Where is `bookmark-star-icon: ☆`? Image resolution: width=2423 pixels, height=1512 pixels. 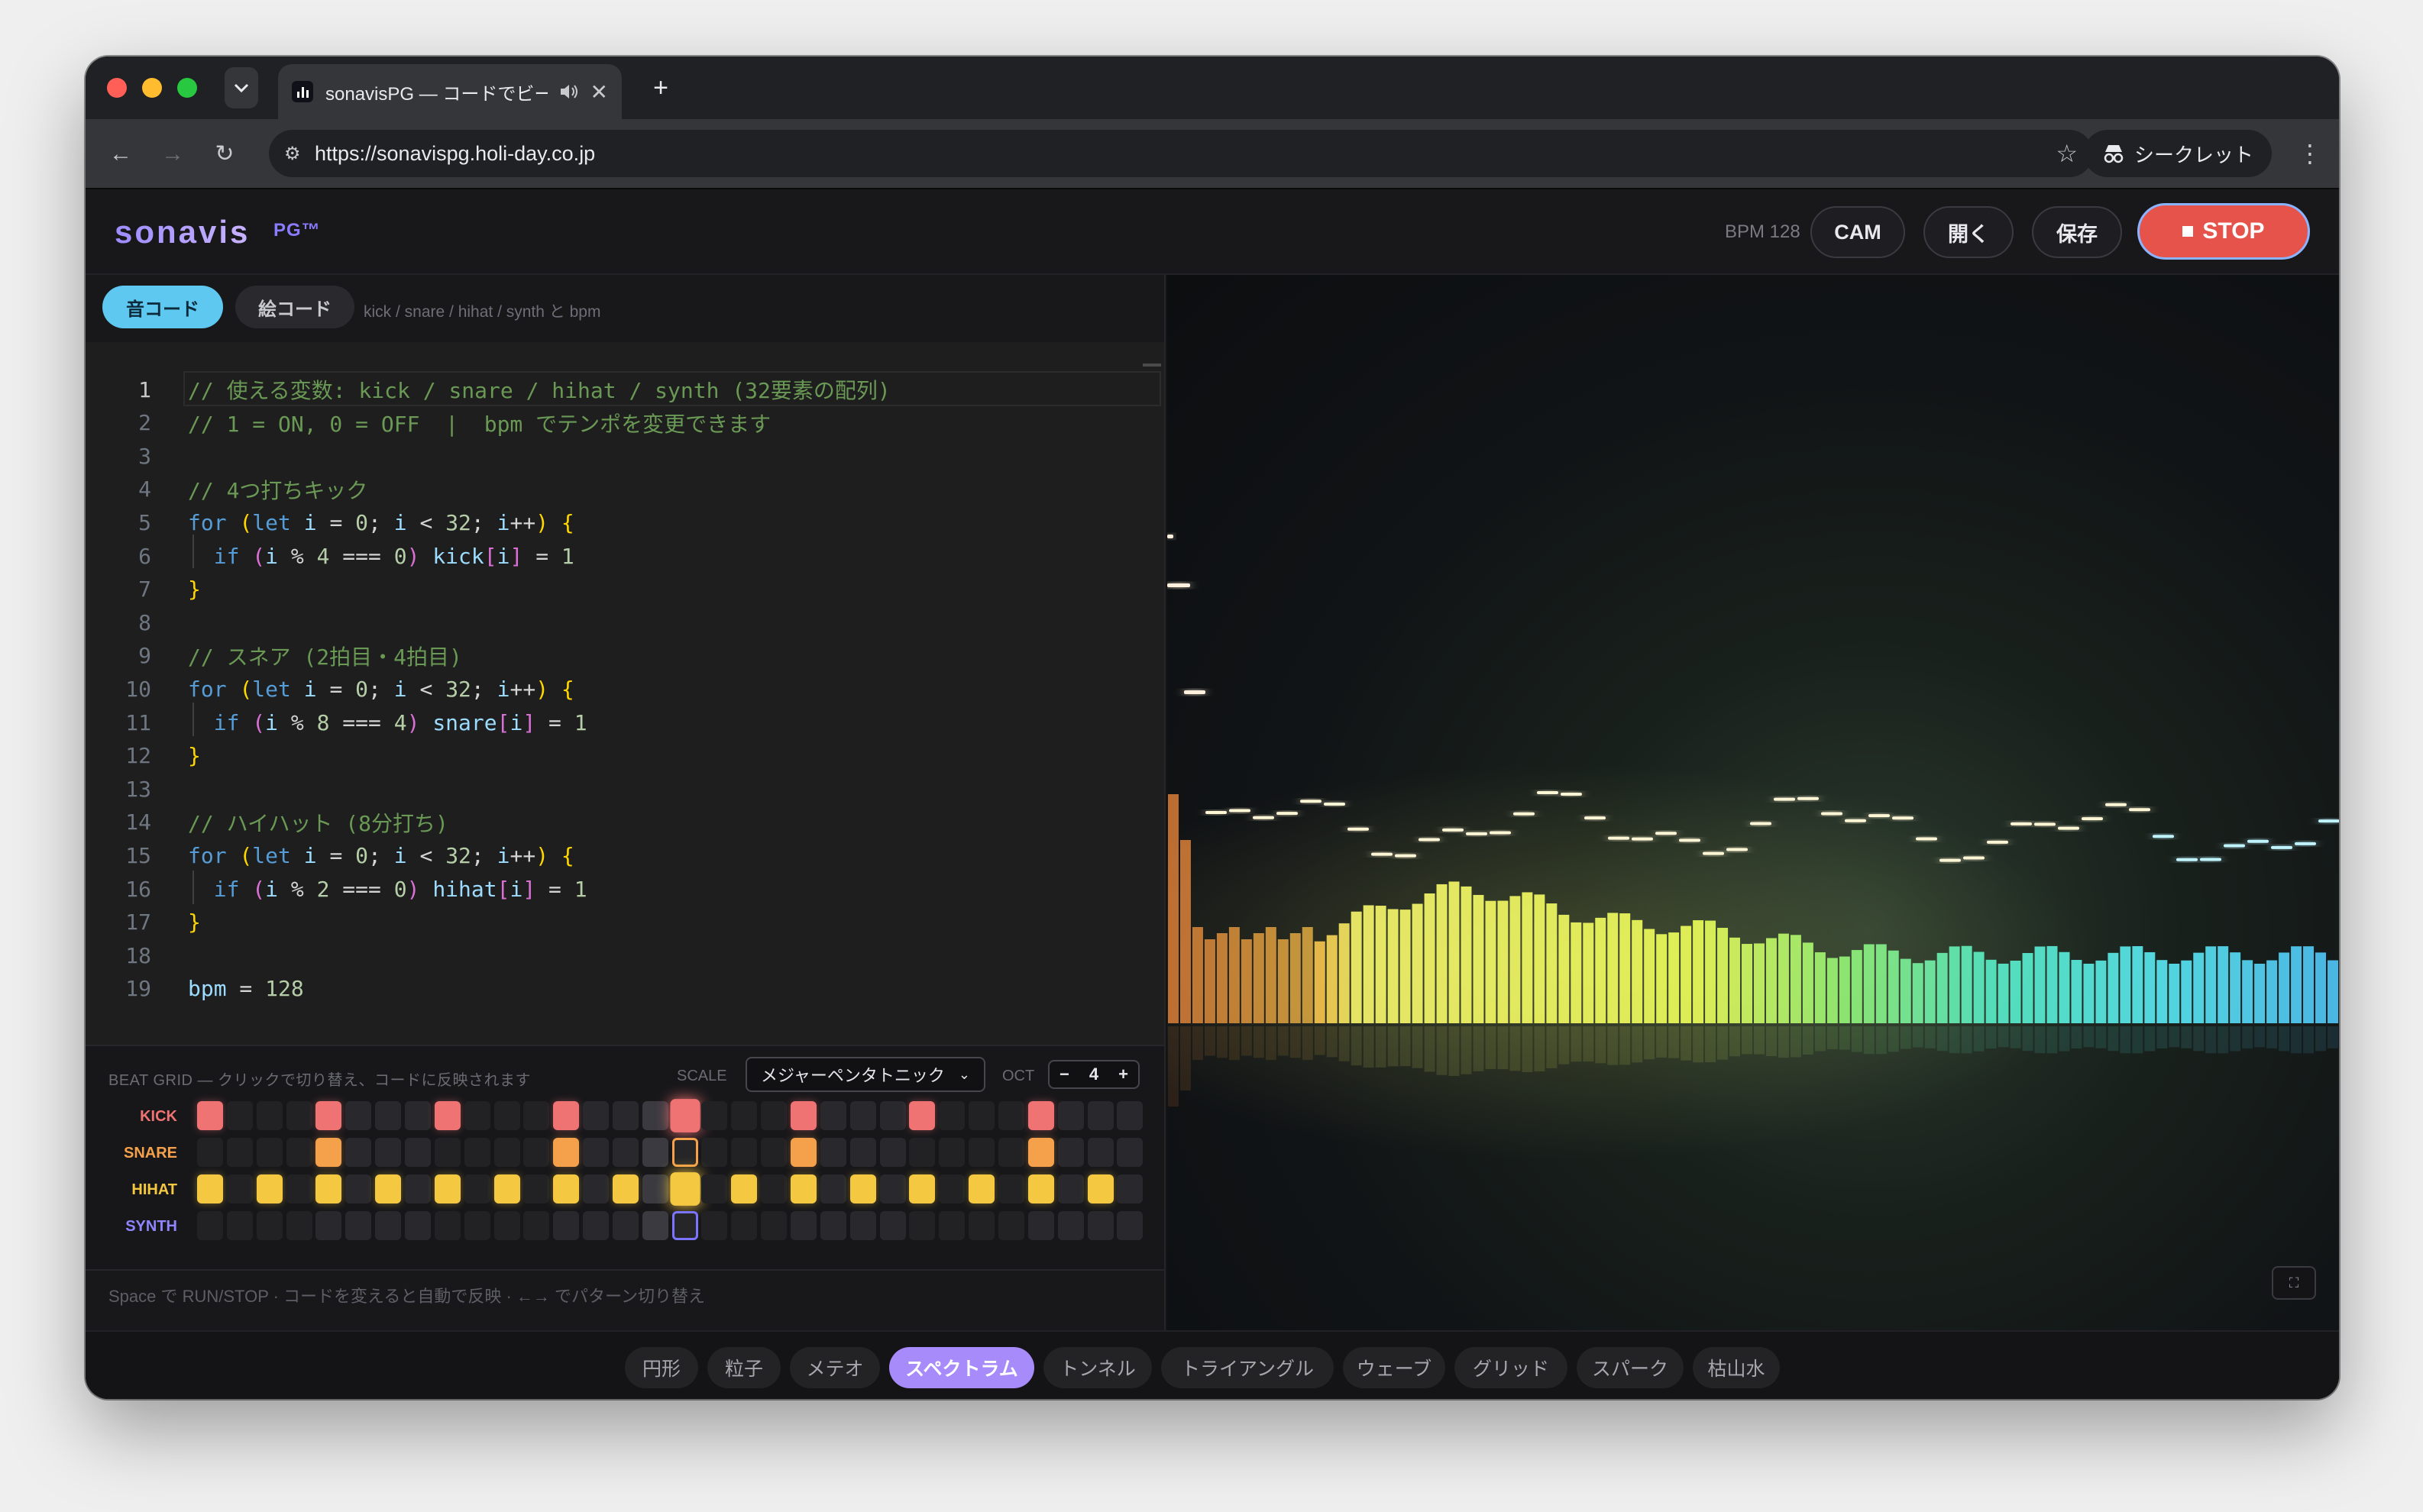 bookmark-star-icon: ☆ is located at coordinates (2067, 153).